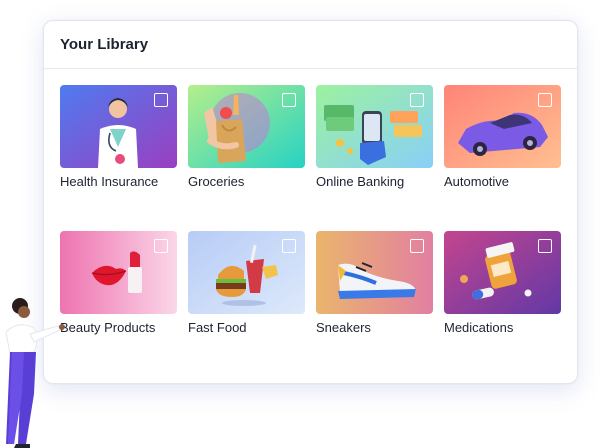  Describe the element at coordinates (216, 181) in the screenshot. I see `label-groceries: Groceries` at that location.